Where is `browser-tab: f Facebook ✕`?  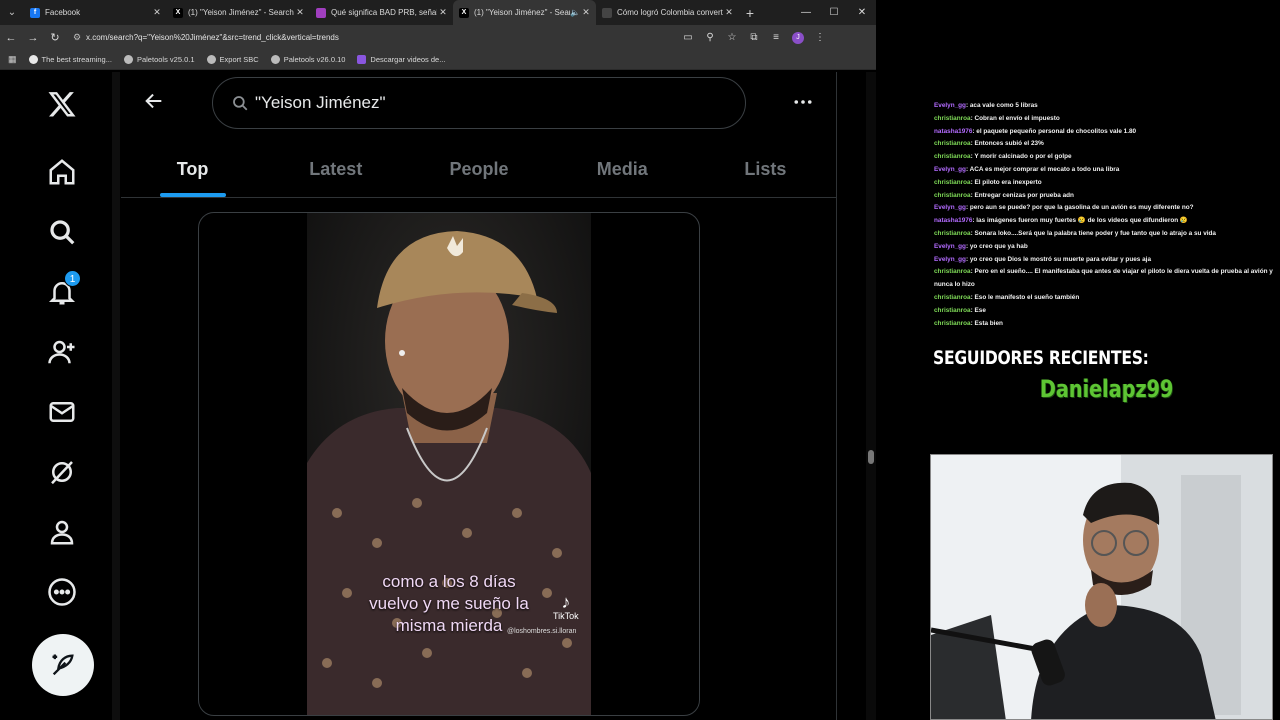 browser-tab: f Facebook ✕ is located at coordinates (95, 12).